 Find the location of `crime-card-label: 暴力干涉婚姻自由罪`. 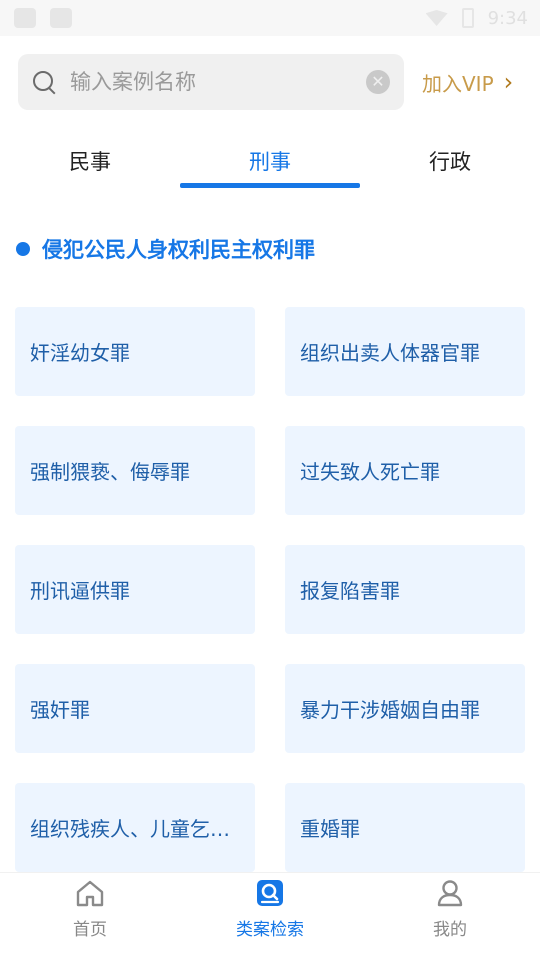

crime-card-label: 暴力干涉婚姻自由罪 is located at coordinates (390, 710).